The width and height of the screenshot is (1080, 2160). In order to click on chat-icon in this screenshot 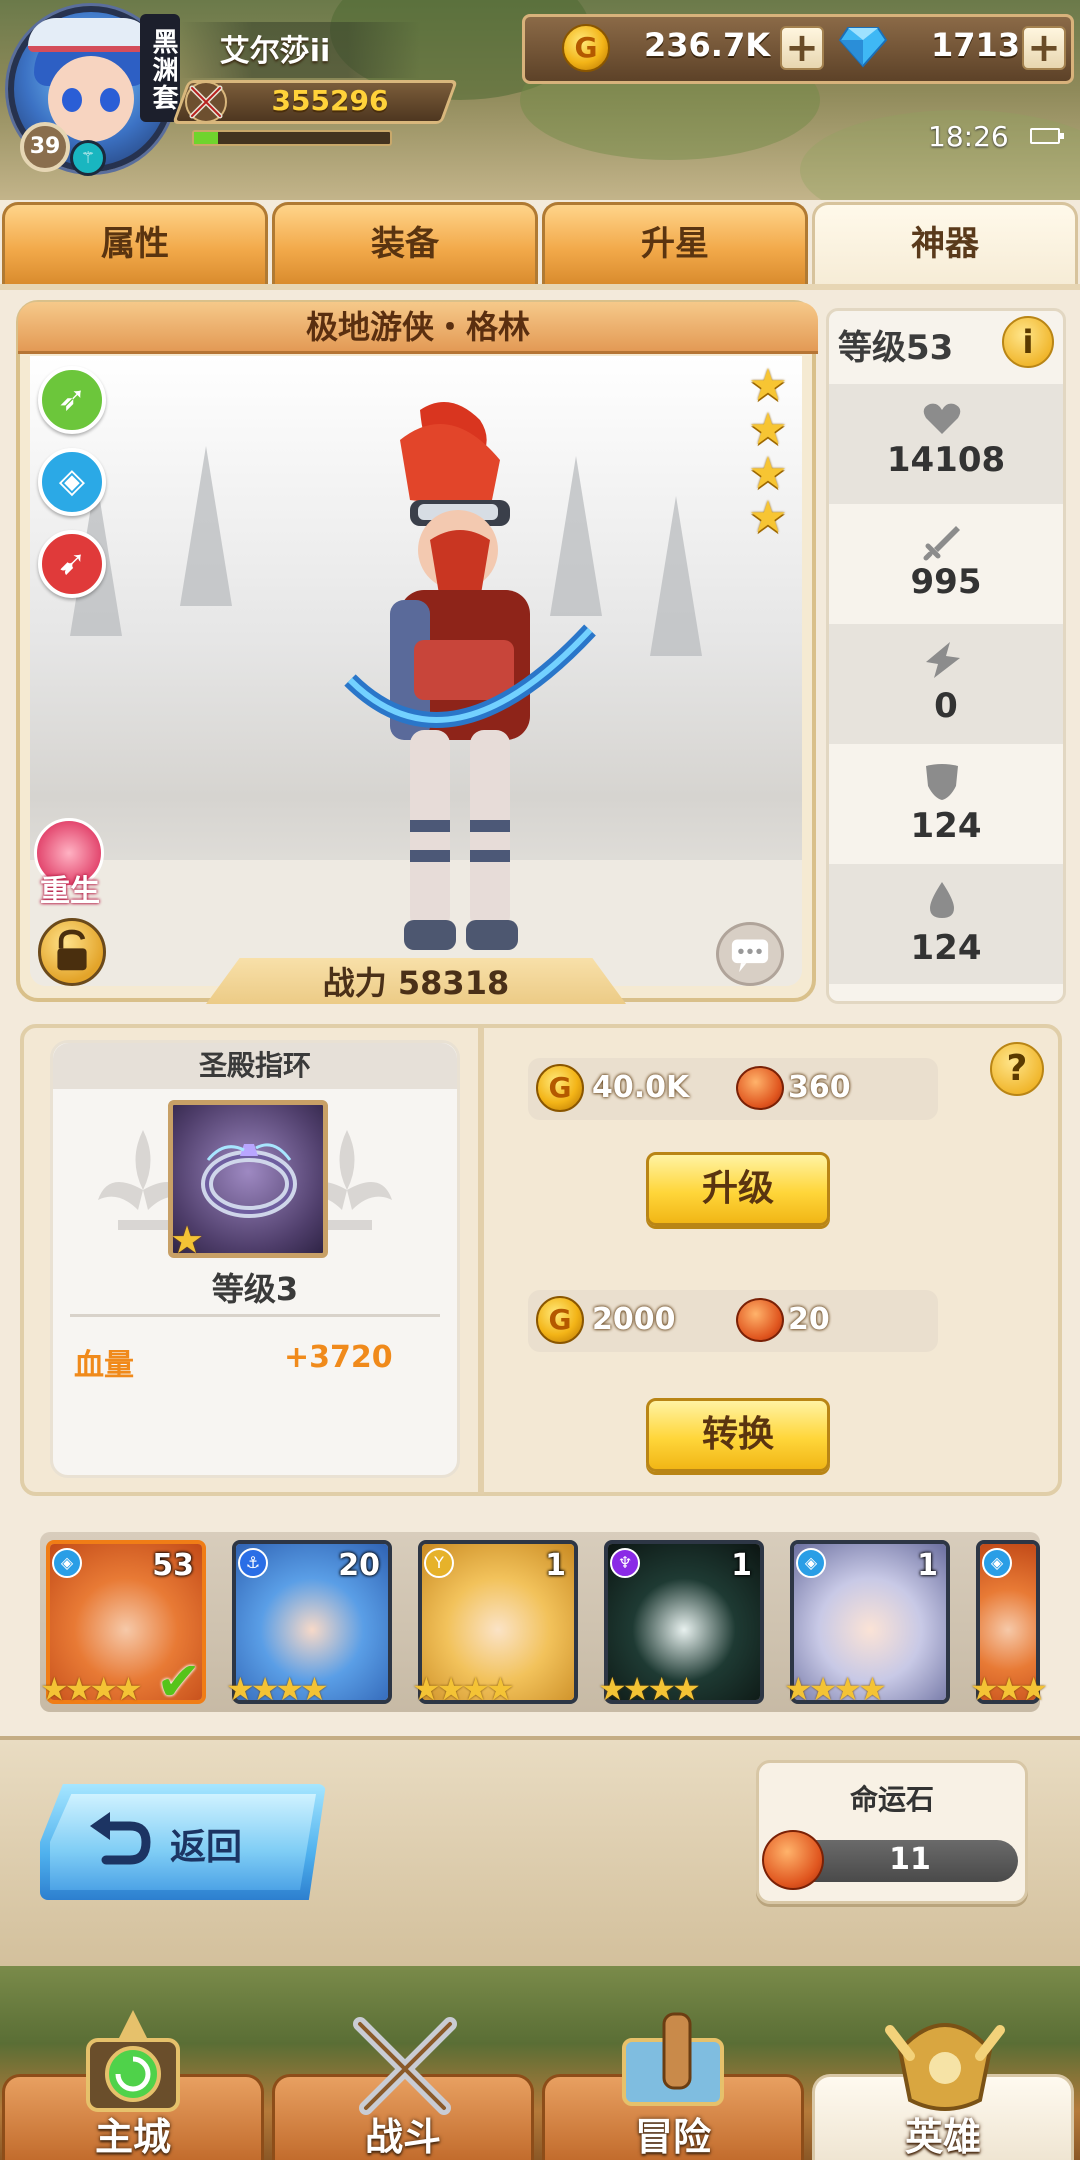, I will do `click(750, 954)`.